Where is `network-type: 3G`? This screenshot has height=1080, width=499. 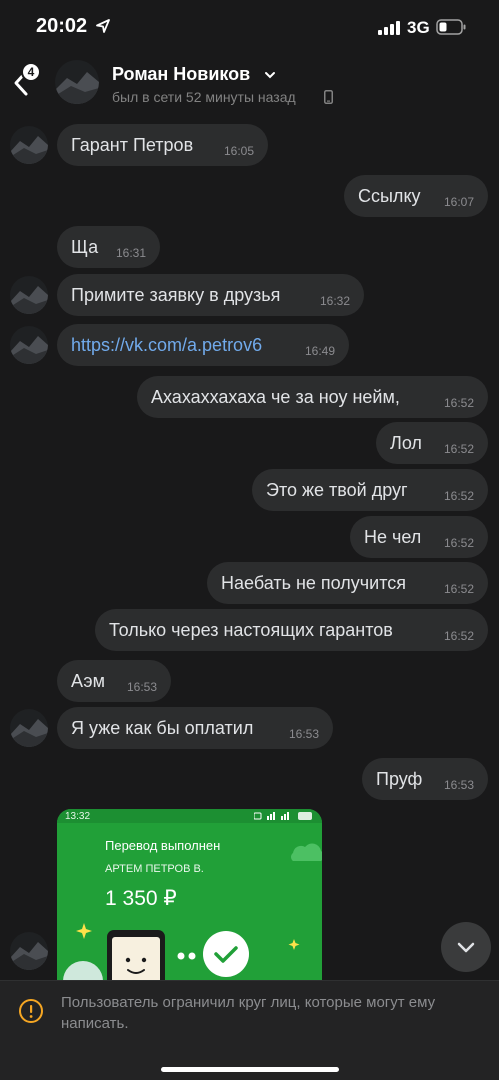 network-type: 3G is located at coordinates (418, 27).